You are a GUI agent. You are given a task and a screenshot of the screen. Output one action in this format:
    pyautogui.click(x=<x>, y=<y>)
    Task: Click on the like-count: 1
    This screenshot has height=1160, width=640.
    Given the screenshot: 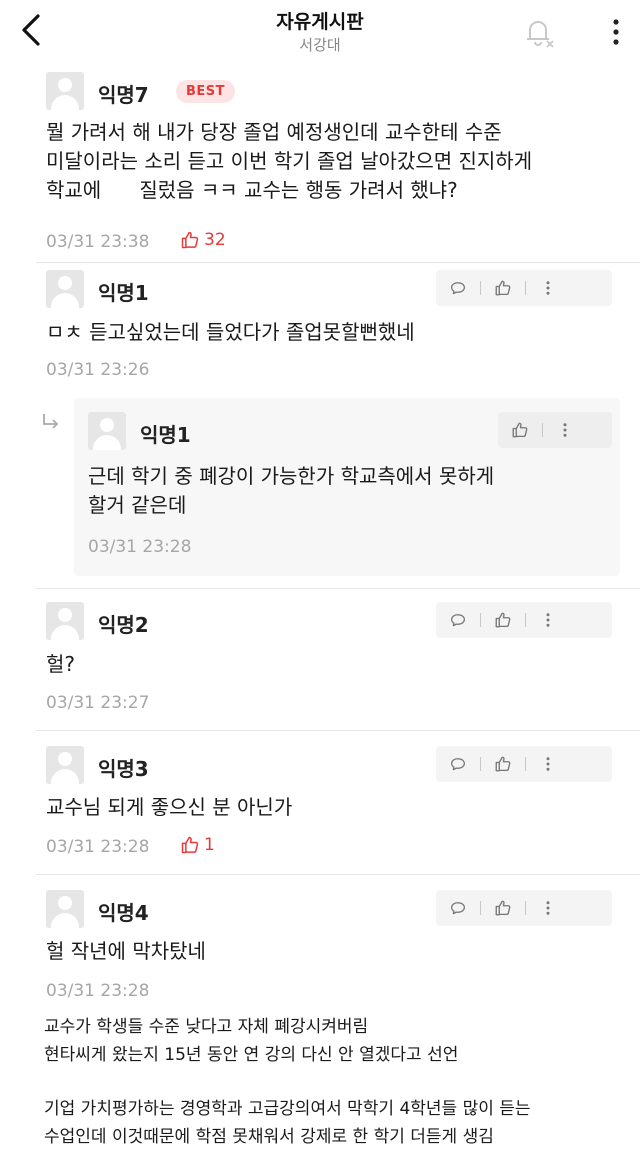 What is the action you would take?
    pyautogui.click(x=197, y=845)
    